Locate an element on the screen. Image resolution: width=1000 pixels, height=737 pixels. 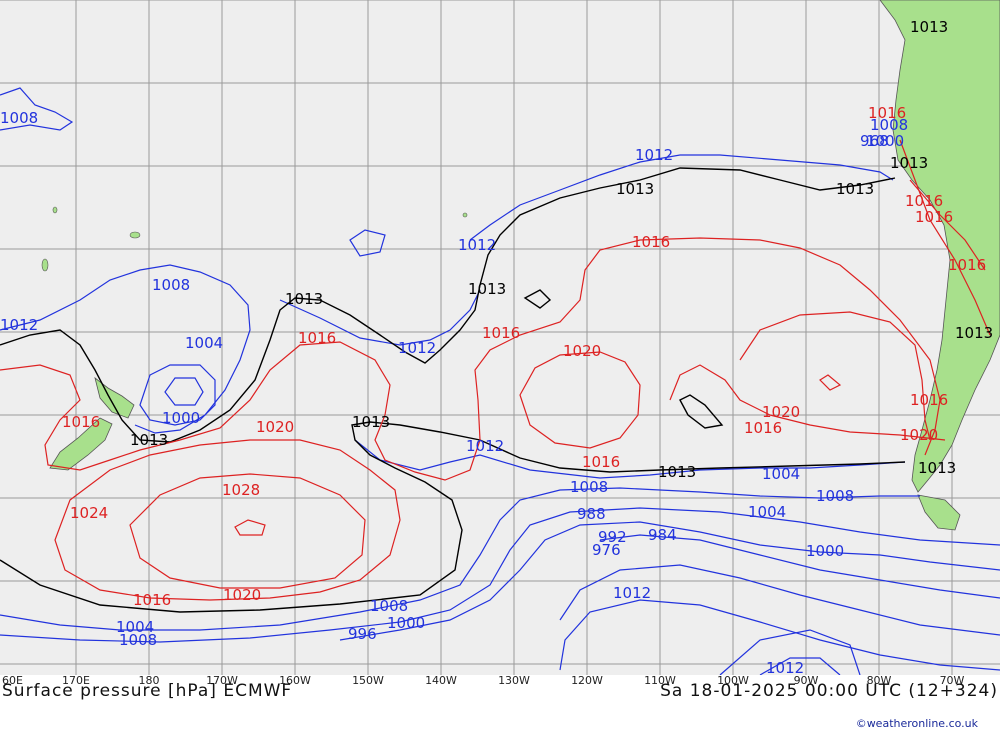
credit-link: ©weatheronline.co.uk is located at coordinates (917, 723).